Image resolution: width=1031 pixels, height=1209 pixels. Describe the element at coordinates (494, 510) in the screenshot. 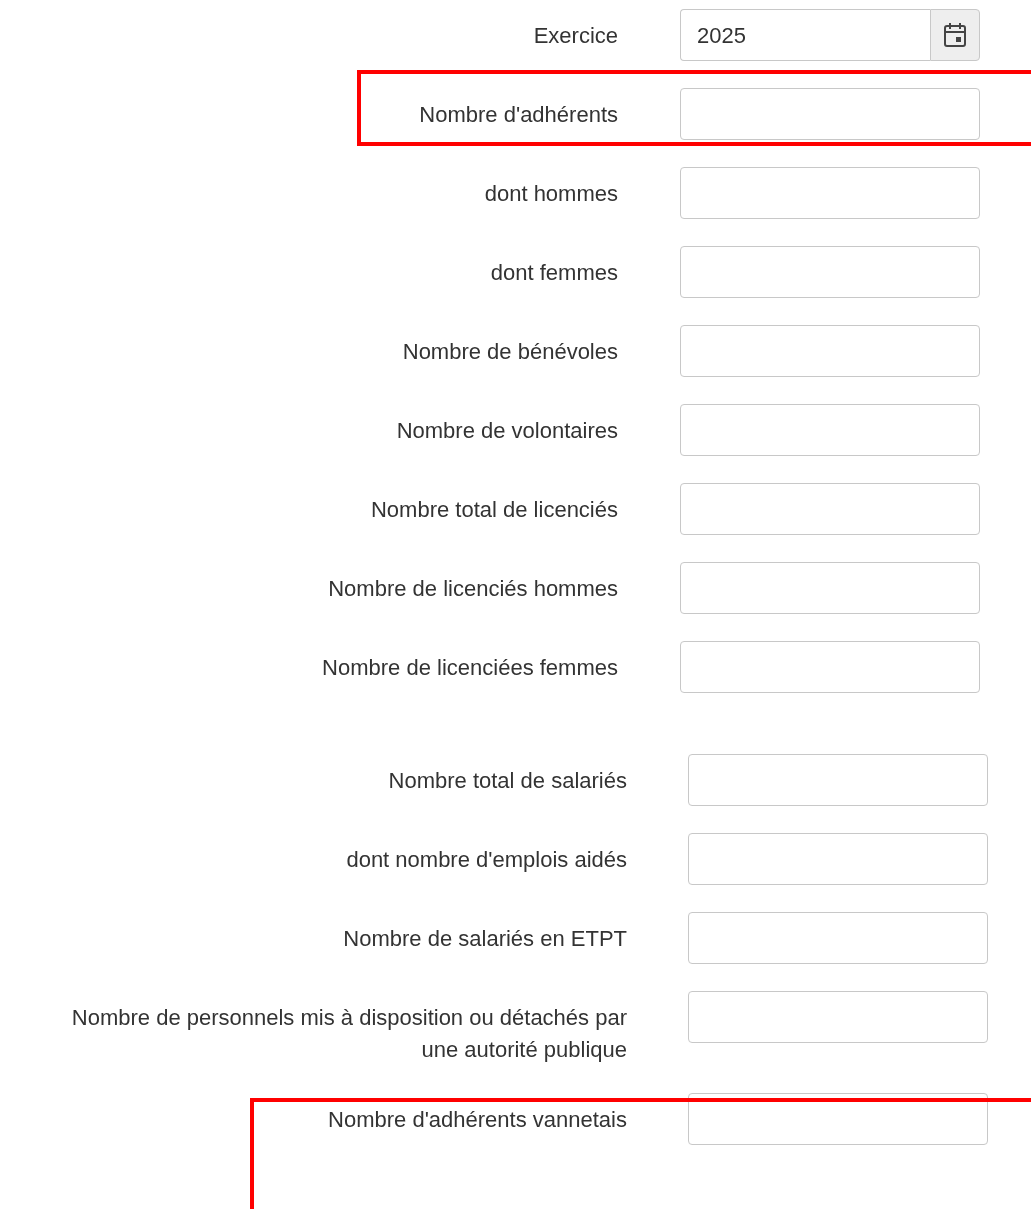

I see `field-label: Nombre total de licenciés` at that location.